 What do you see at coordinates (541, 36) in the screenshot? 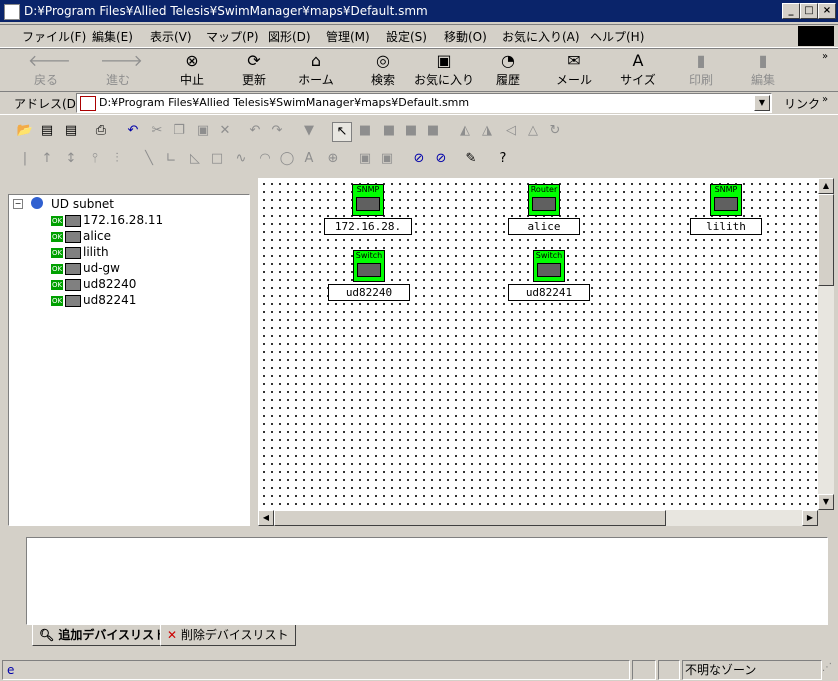
I see `menu-favorites: お気に入り(A)` at bounding box center [541, 36].